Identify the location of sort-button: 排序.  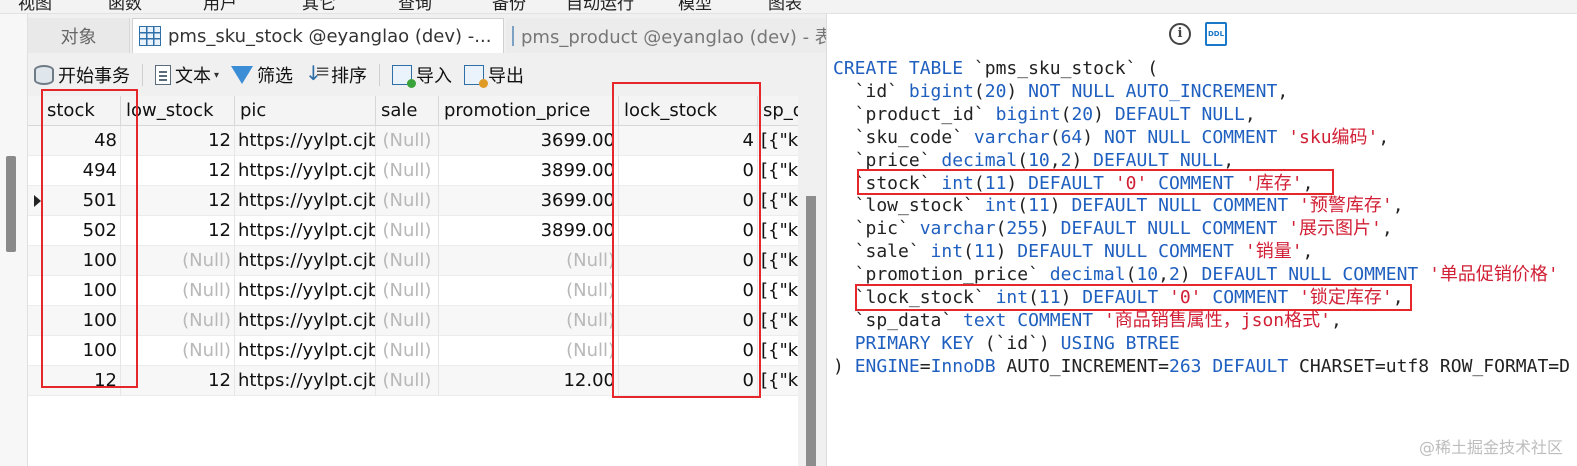
(336, 74).